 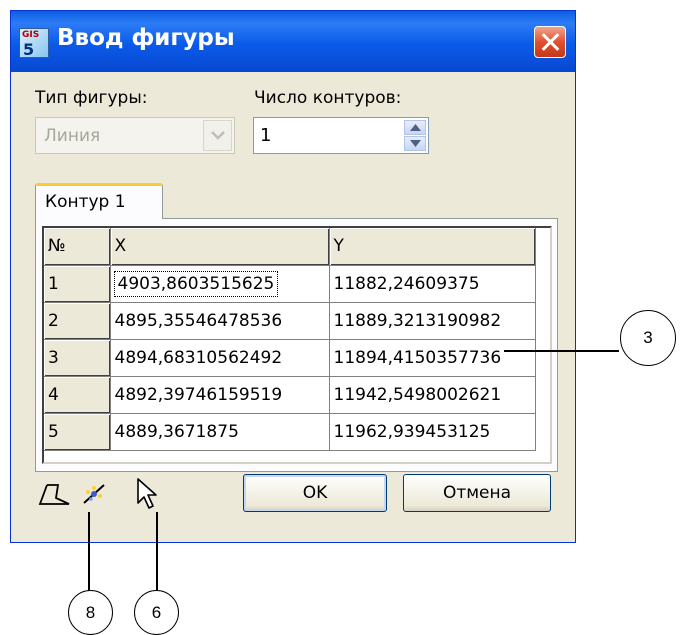 I want to click on y-cell: 11894,4150357736, so click(x=432, y=358).